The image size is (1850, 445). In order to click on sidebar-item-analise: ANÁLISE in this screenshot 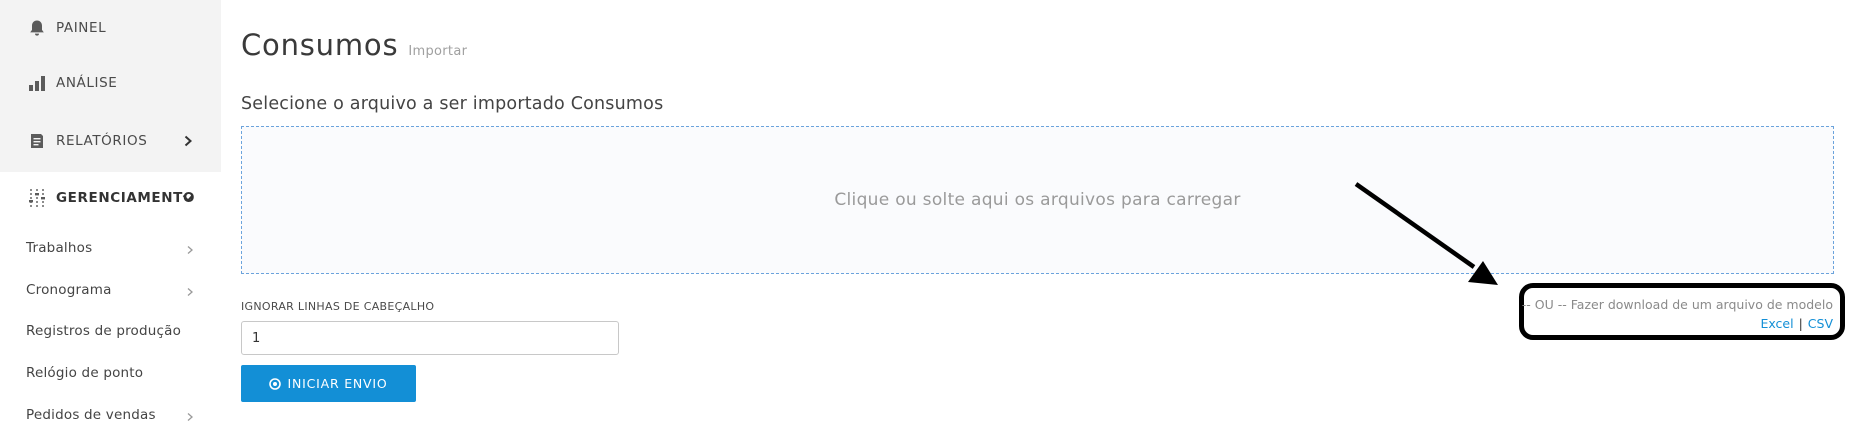, I will do `click(110, 82)`.